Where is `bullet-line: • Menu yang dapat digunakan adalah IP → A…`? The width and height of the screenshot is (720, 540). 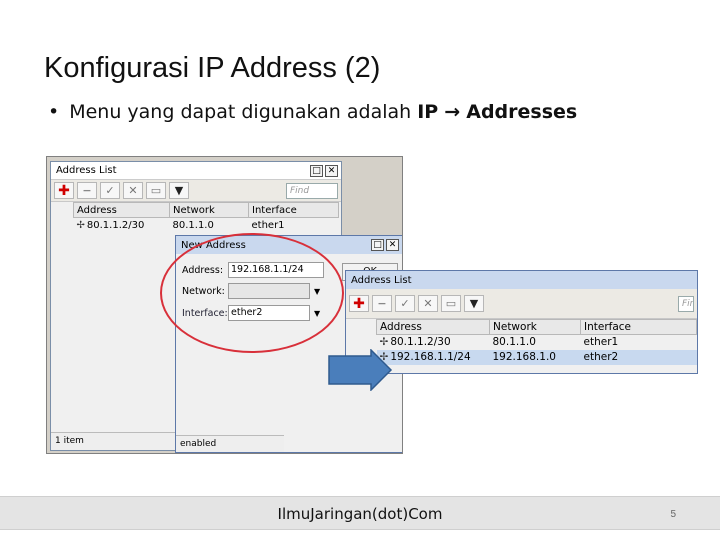
bullet-line: • Menu yang dapat digunakan adalah IP → A… is located at coordinates (312, 112).